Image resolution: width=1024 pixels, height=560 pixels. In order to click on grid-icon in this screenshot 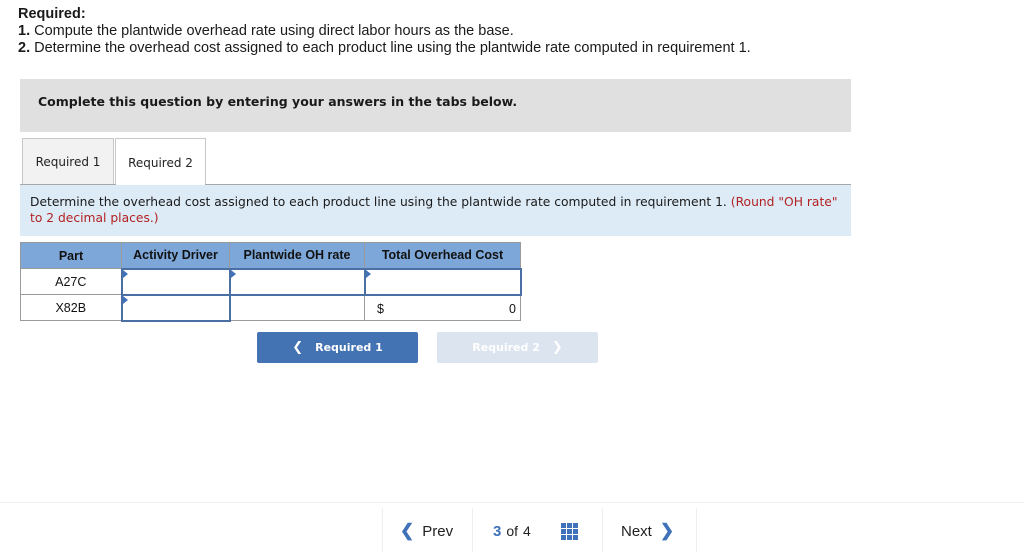, I will do `click(569, 531)`.